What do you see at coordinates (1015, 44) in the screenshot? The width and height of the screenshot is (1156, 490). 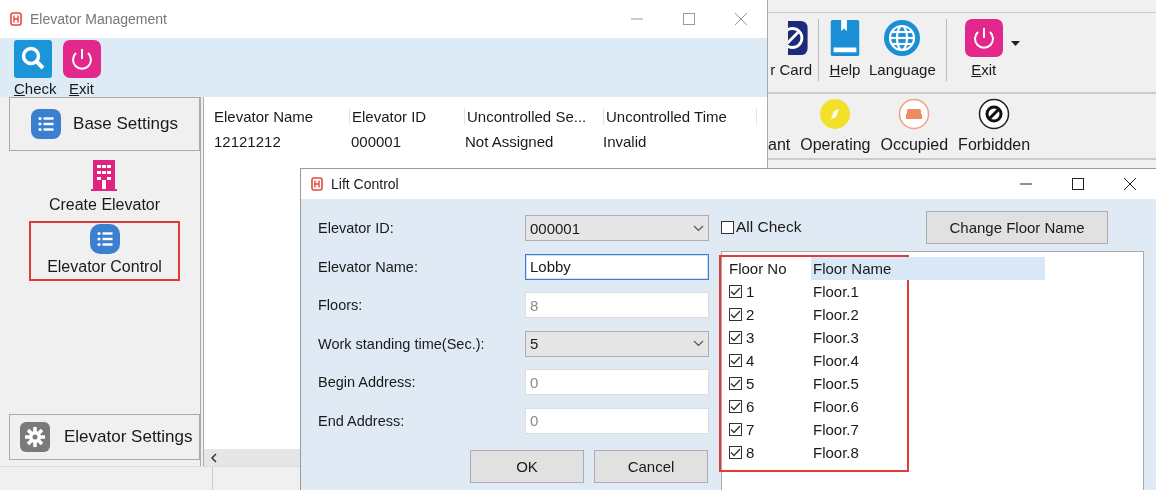 I see `caret-icon` at bounding box center [1015, 44].